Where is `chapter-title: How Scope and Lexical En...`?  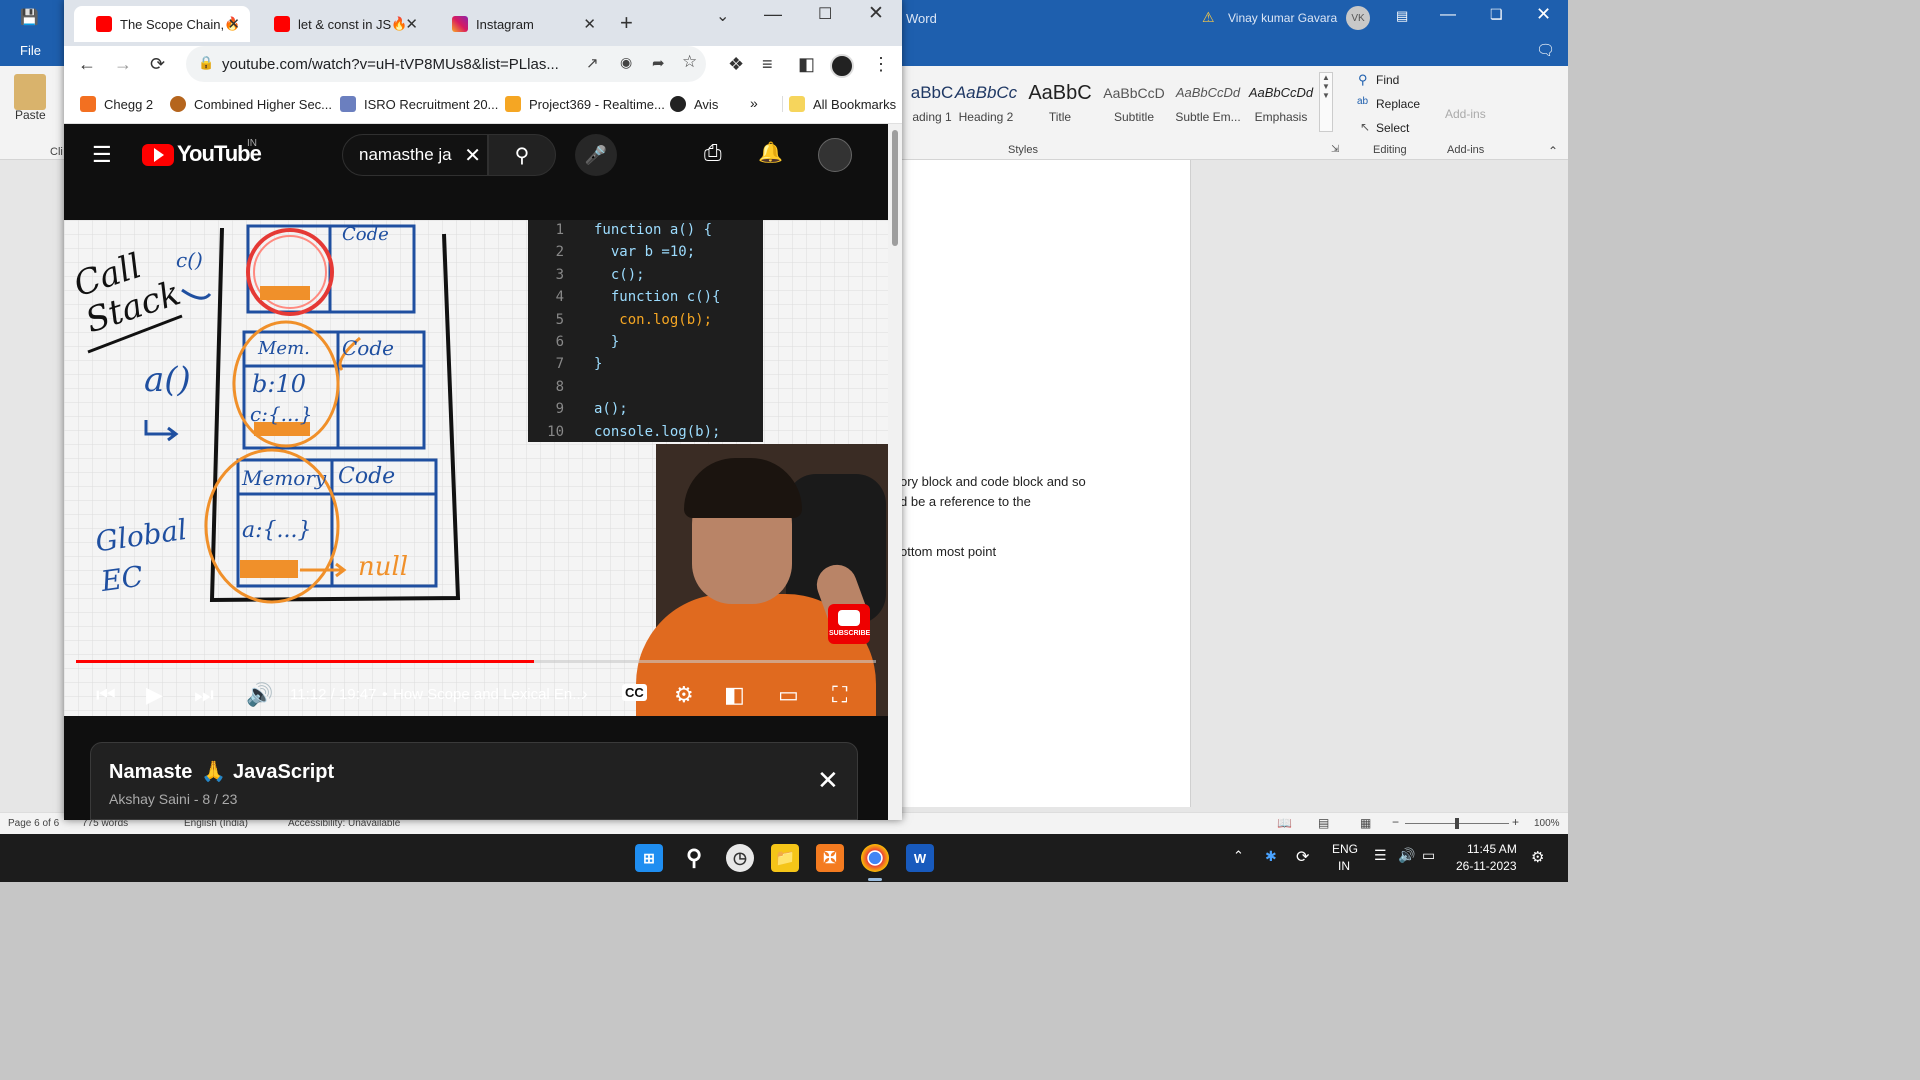
chapter-title: How Scope and Lexical En... is located at coordinates (489, 694).